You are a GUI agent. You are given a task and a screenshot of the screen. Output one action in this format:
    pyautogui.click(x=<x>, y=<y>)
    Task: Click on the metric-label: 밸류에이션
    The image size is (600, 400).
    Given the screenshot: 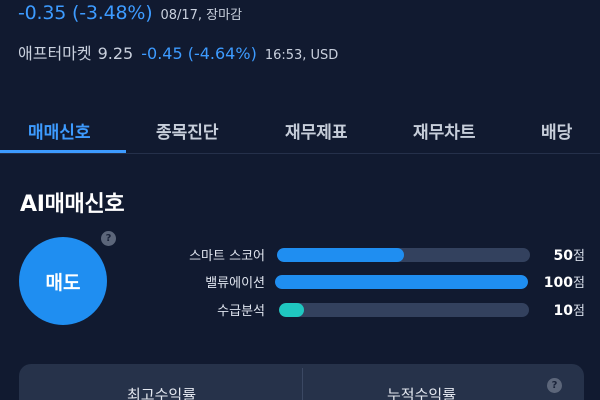 What is the action you would take?
    pyautogui.click(x=235, y=283)
    